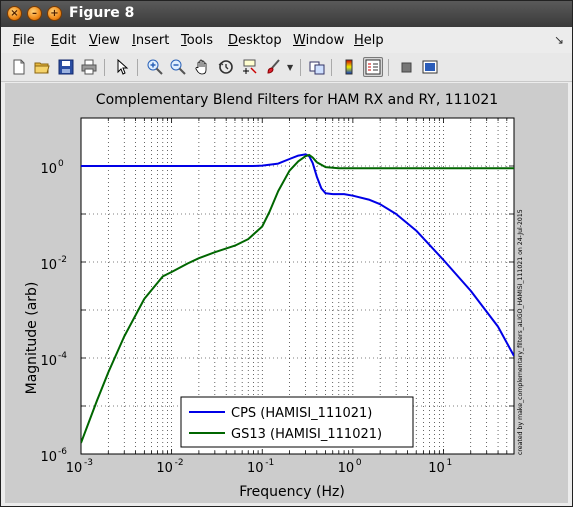 The height and width of the screenshot is (507, 573). I want to click on pointer-icon, so click(122, 67).